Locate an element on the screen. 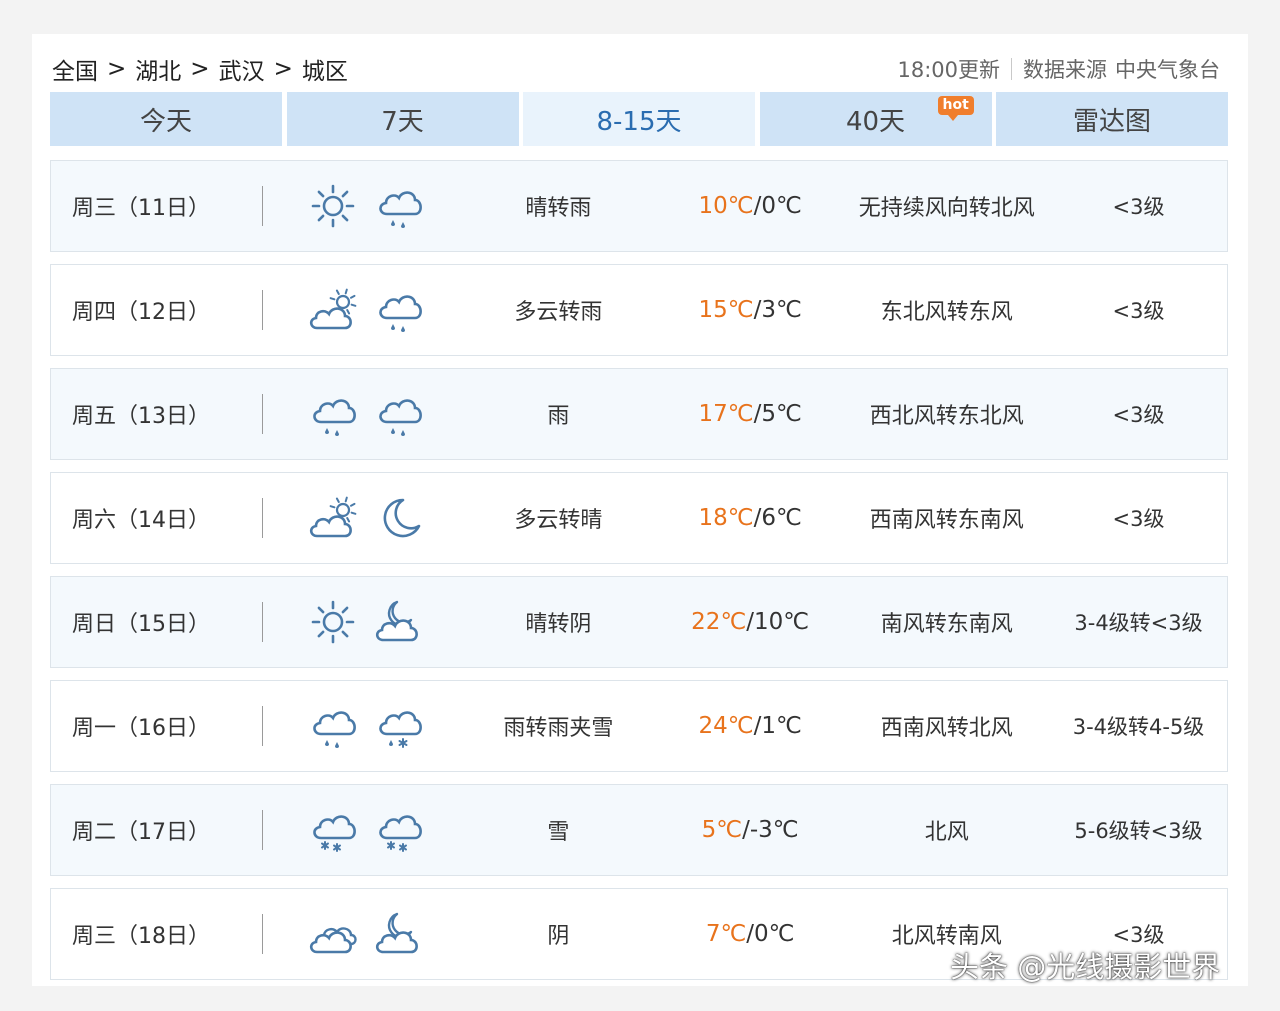 The image size is (1280, 1011). high-temp: 24℃ is located at coordinates (726, 726).